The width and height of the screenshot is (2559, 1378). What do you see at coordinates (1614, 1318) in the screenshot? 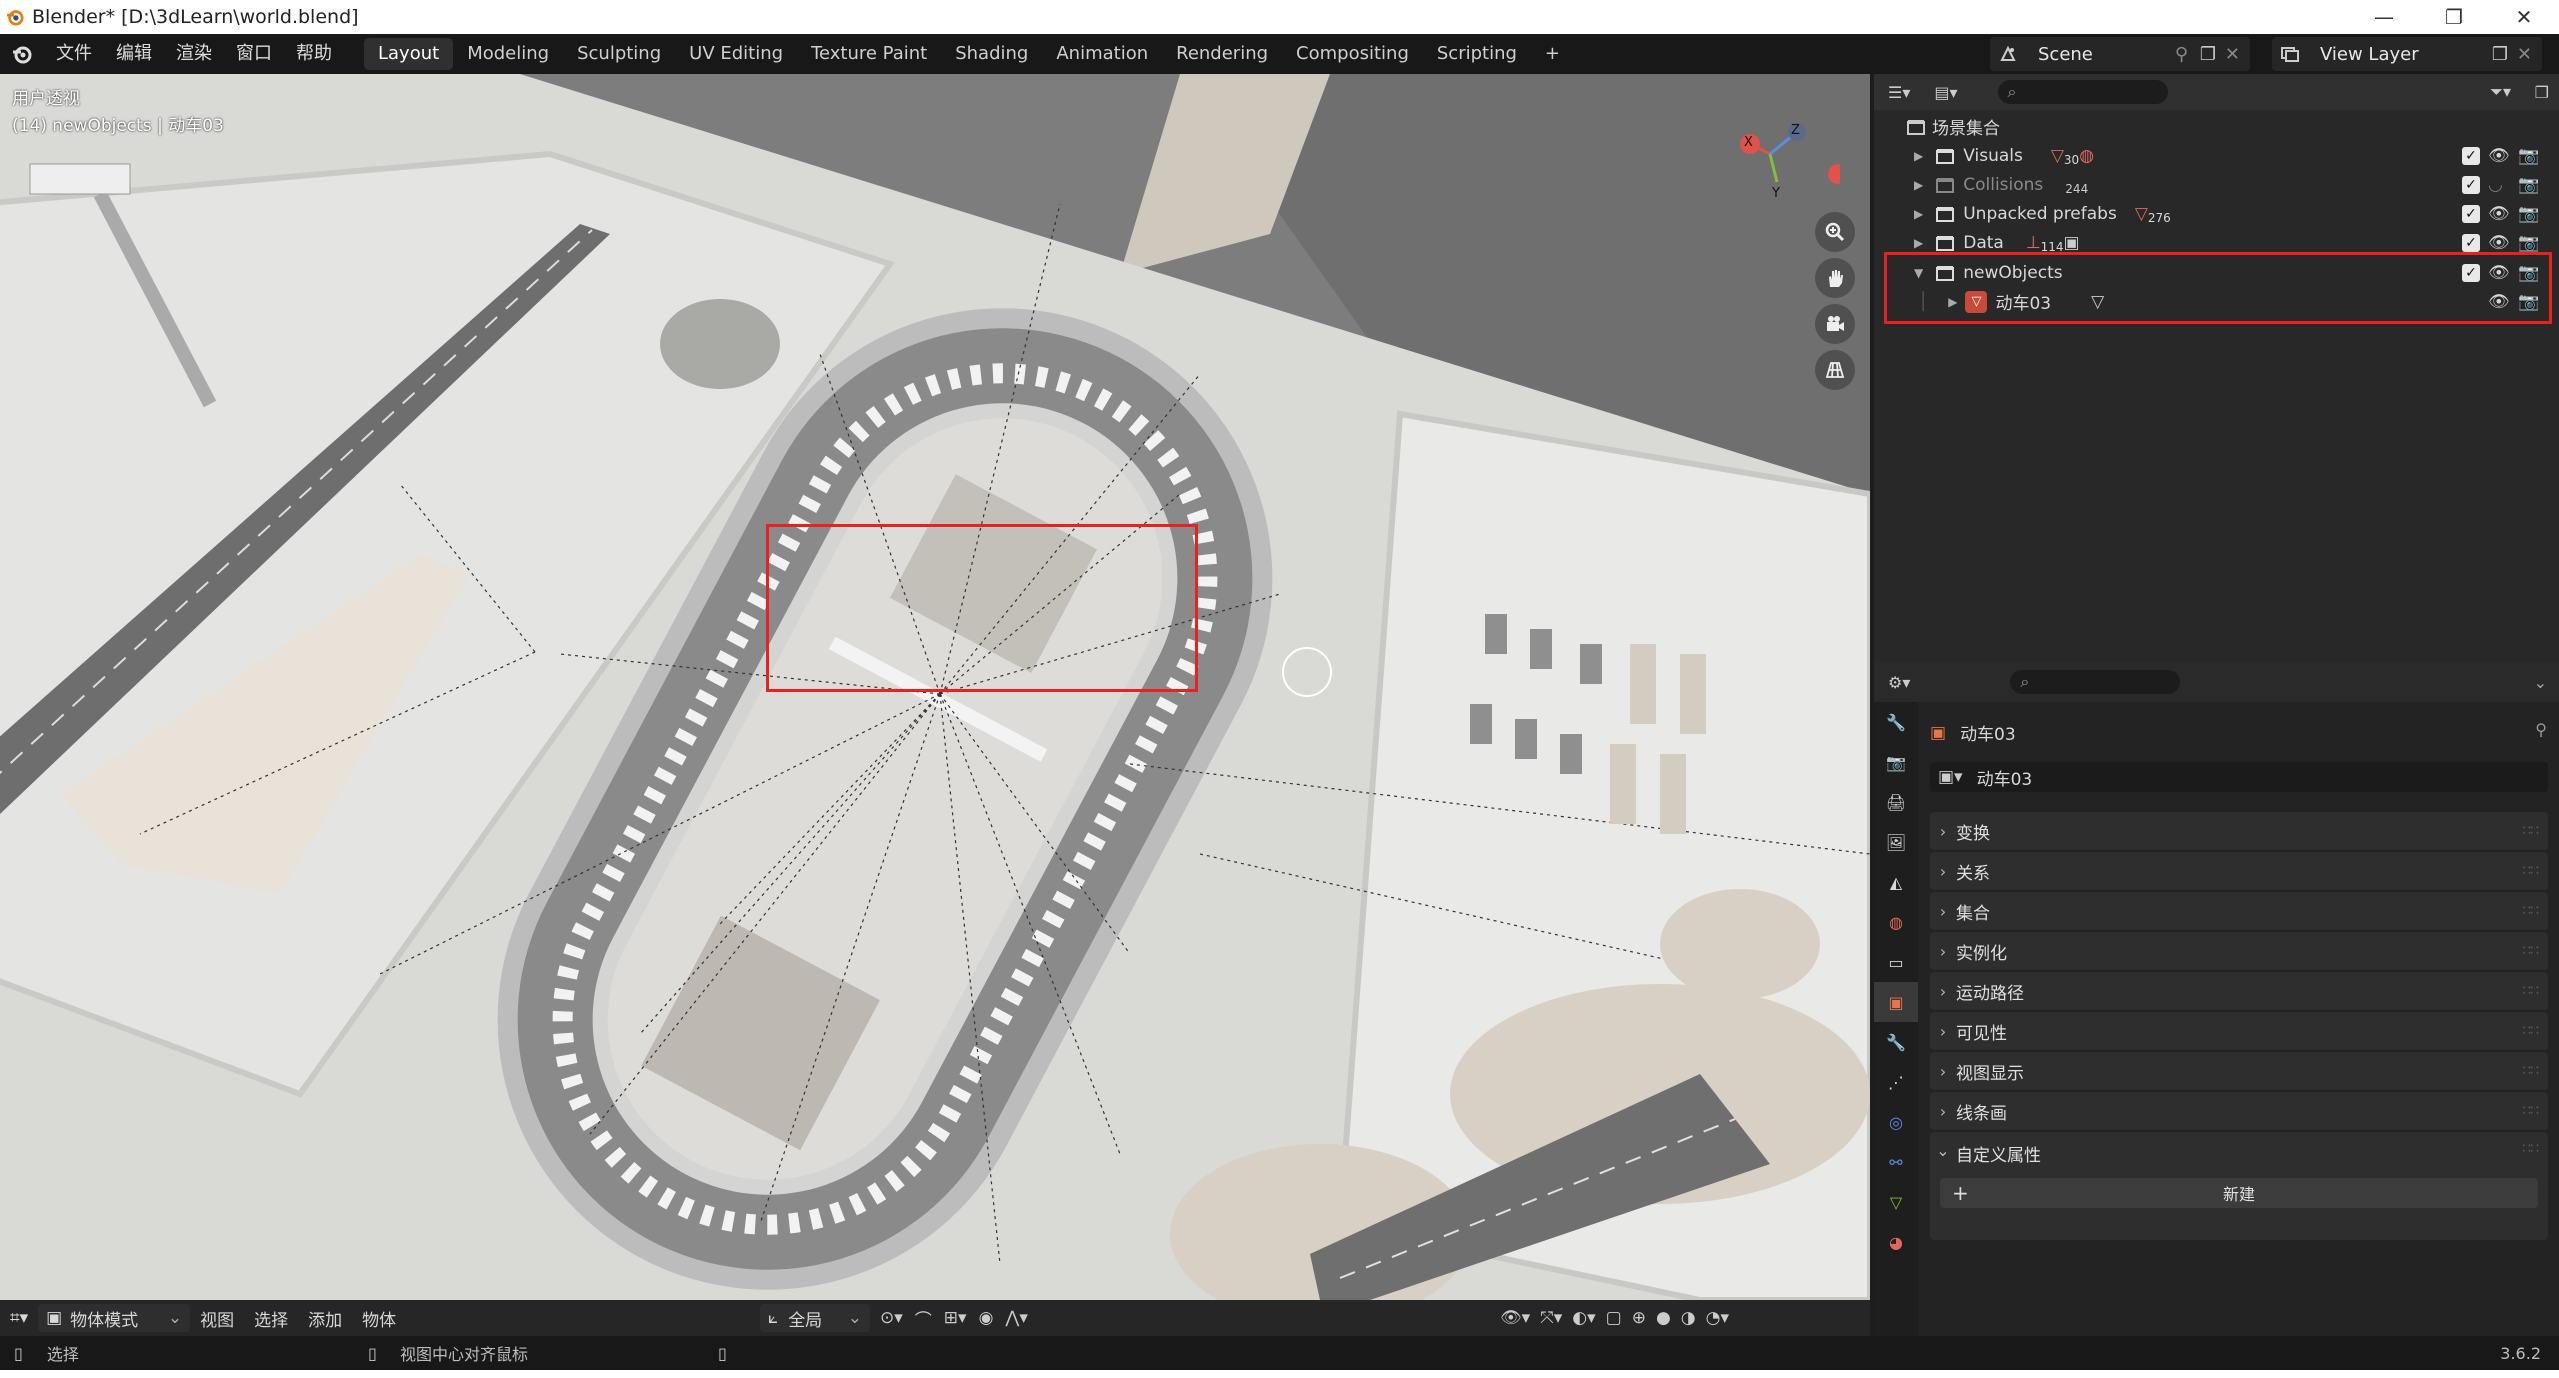
I see `xray-icon: ▢` at bounding box center [1614, 1318].